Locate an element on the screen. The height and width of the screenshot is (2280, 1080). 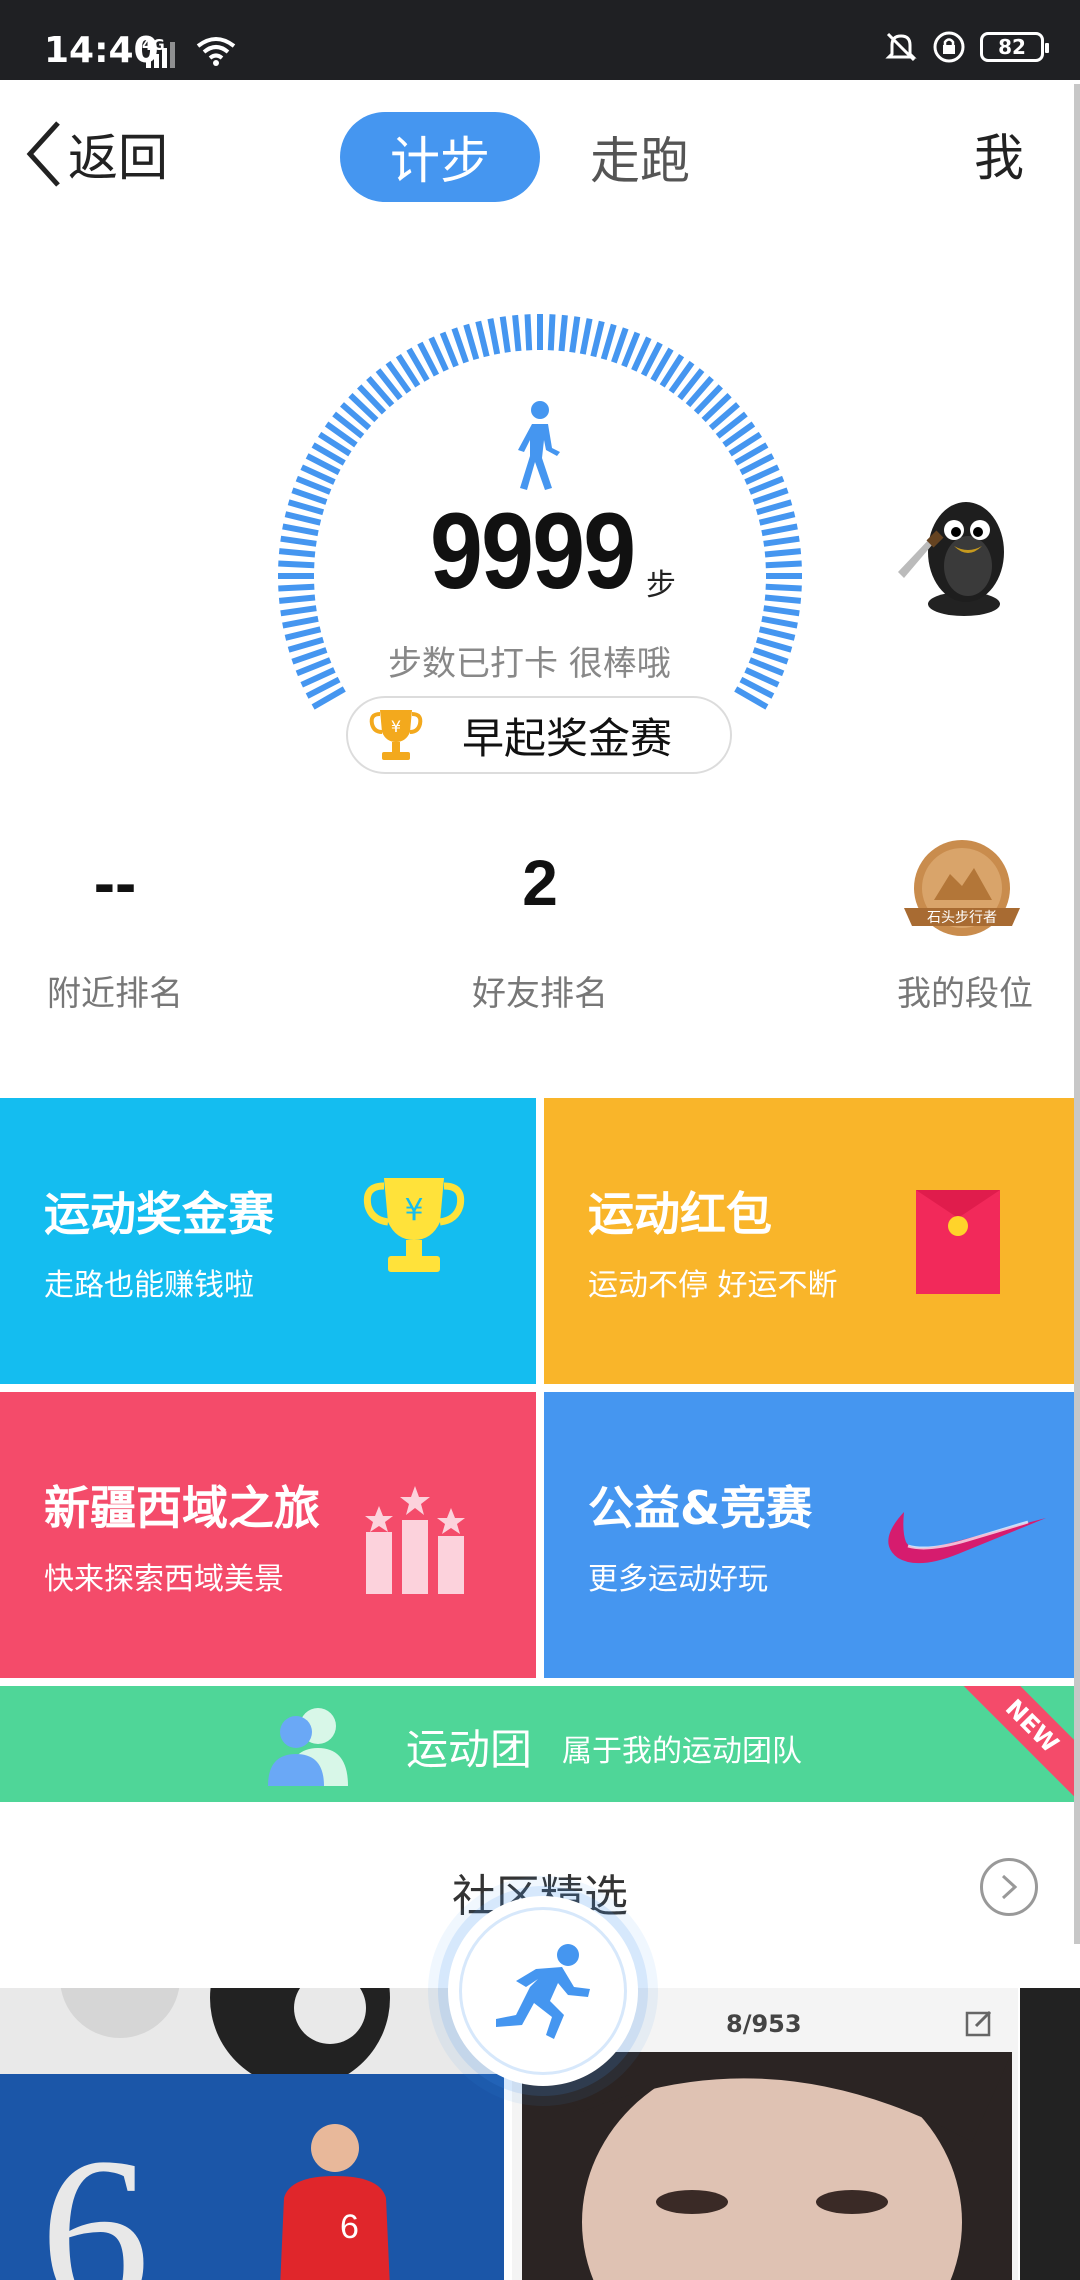
card-subtitle: 运动不停 好运不断 is located at coordinates (713, 1285).